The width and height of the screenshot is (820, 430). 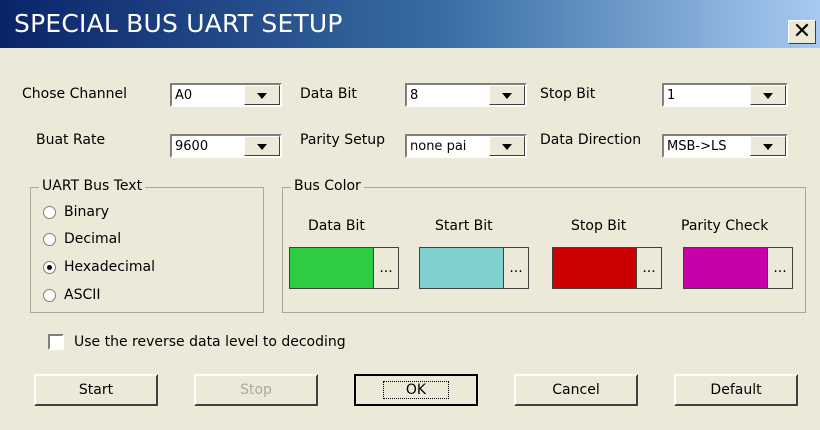 I want to click on reverse-level-label: Use the reverse data level to decoding, so click(x=210, y=342).